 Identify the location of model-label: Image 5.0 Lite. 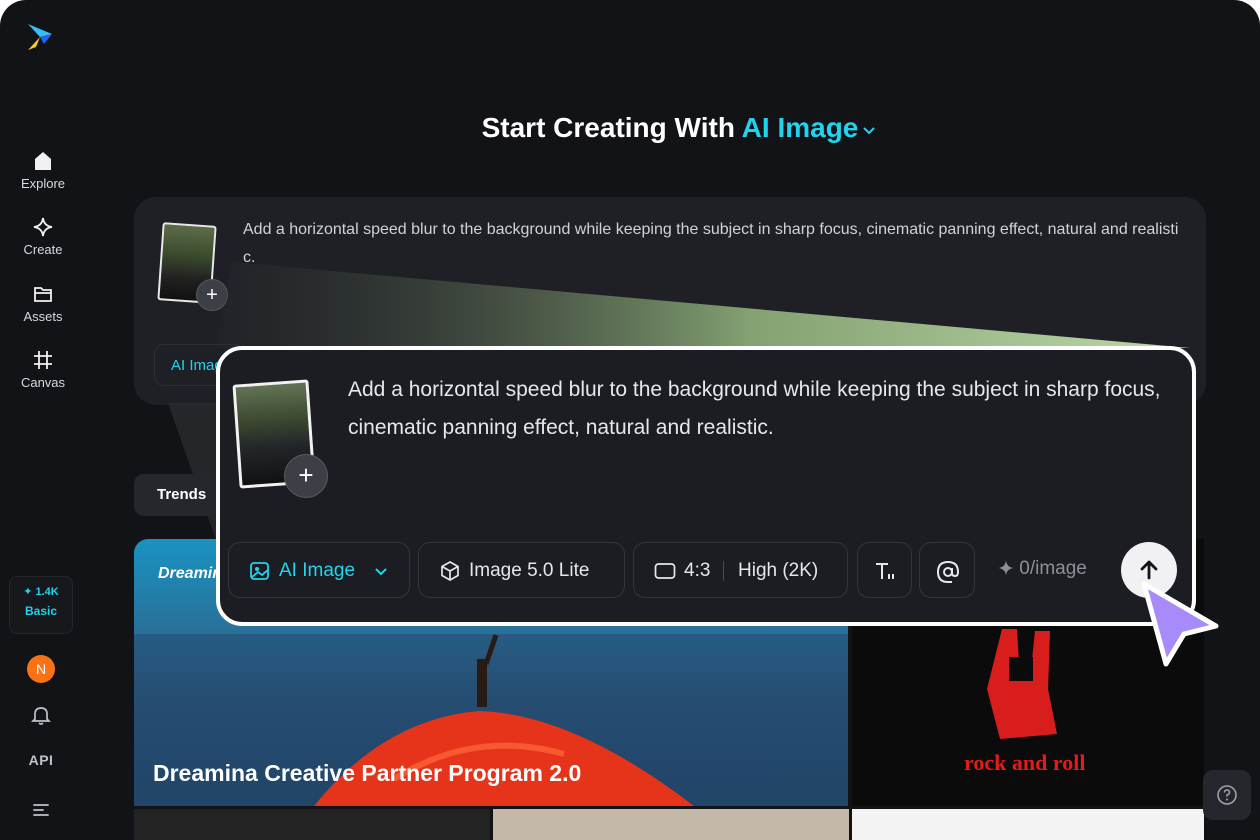
(529, 570).